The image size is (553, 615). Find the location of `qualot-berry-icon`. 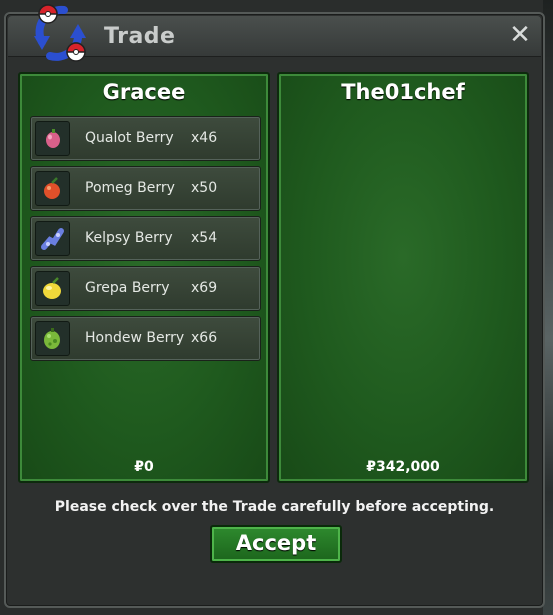

qualot-berry-icon is located at coordinates (52, 138).